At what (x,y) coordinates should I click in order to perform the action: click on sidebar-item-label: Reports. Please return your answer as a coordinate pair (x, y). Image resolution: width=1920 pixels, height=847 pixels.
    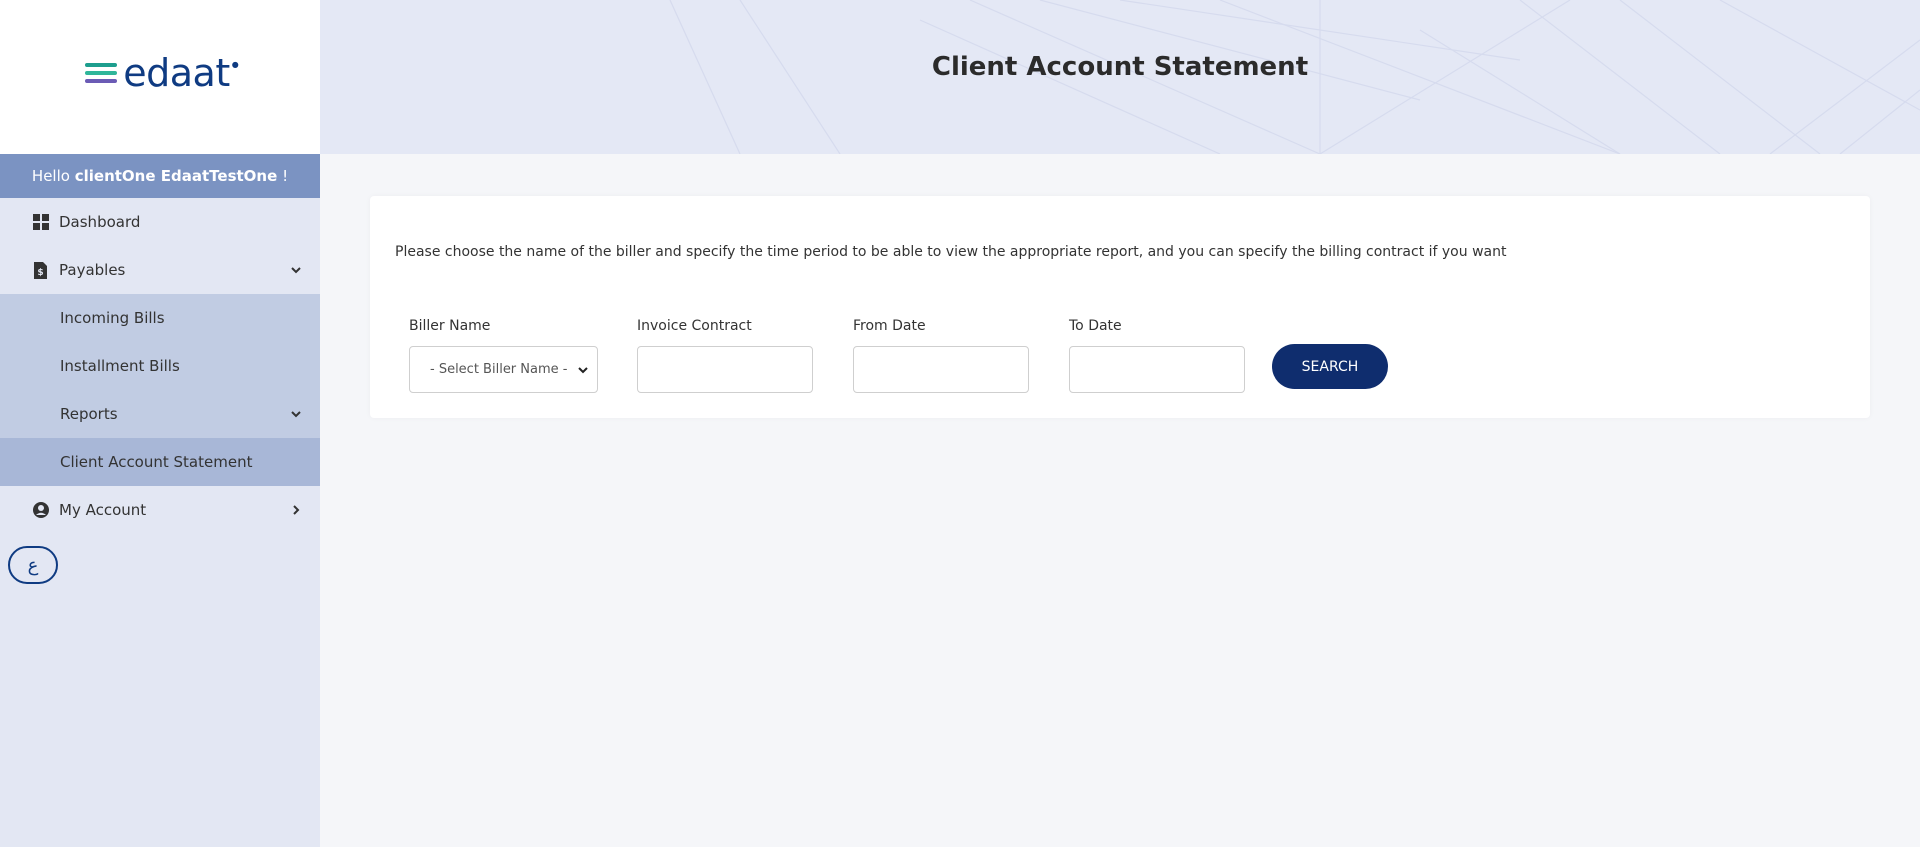
    Looking at the image, I should click on (89, 414).